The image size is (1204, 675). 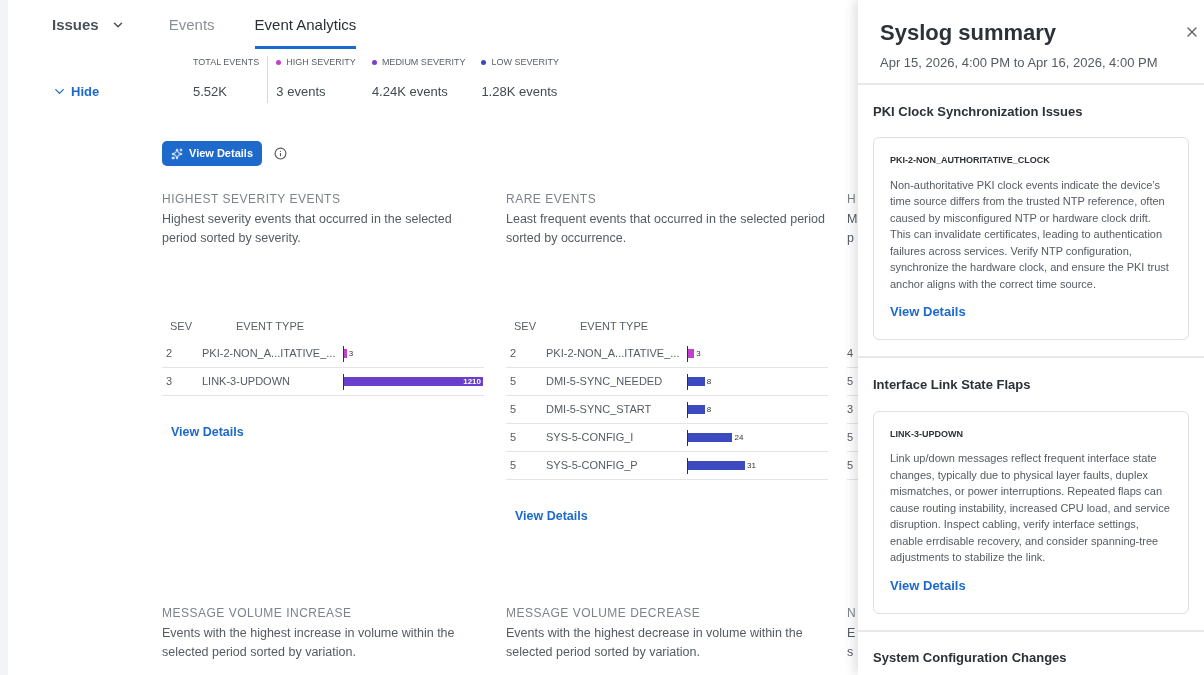 What do you see at coordinates (751, 465) in the screenshot?
I see `bar-value: 31` at bounding box center [751, 465].